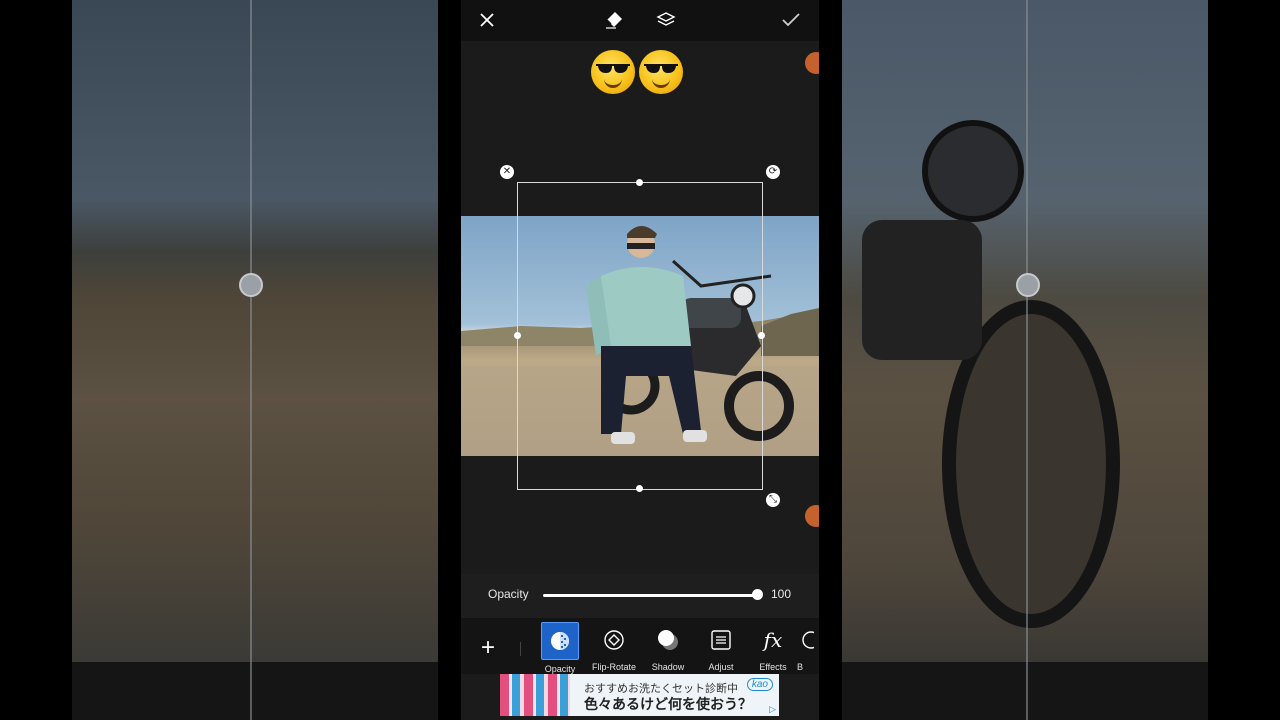 This screenshot has height=720, width=1280. Describe the element at coordinates (560, 641) in the screenshot. I see `opacity-icon` at that location.